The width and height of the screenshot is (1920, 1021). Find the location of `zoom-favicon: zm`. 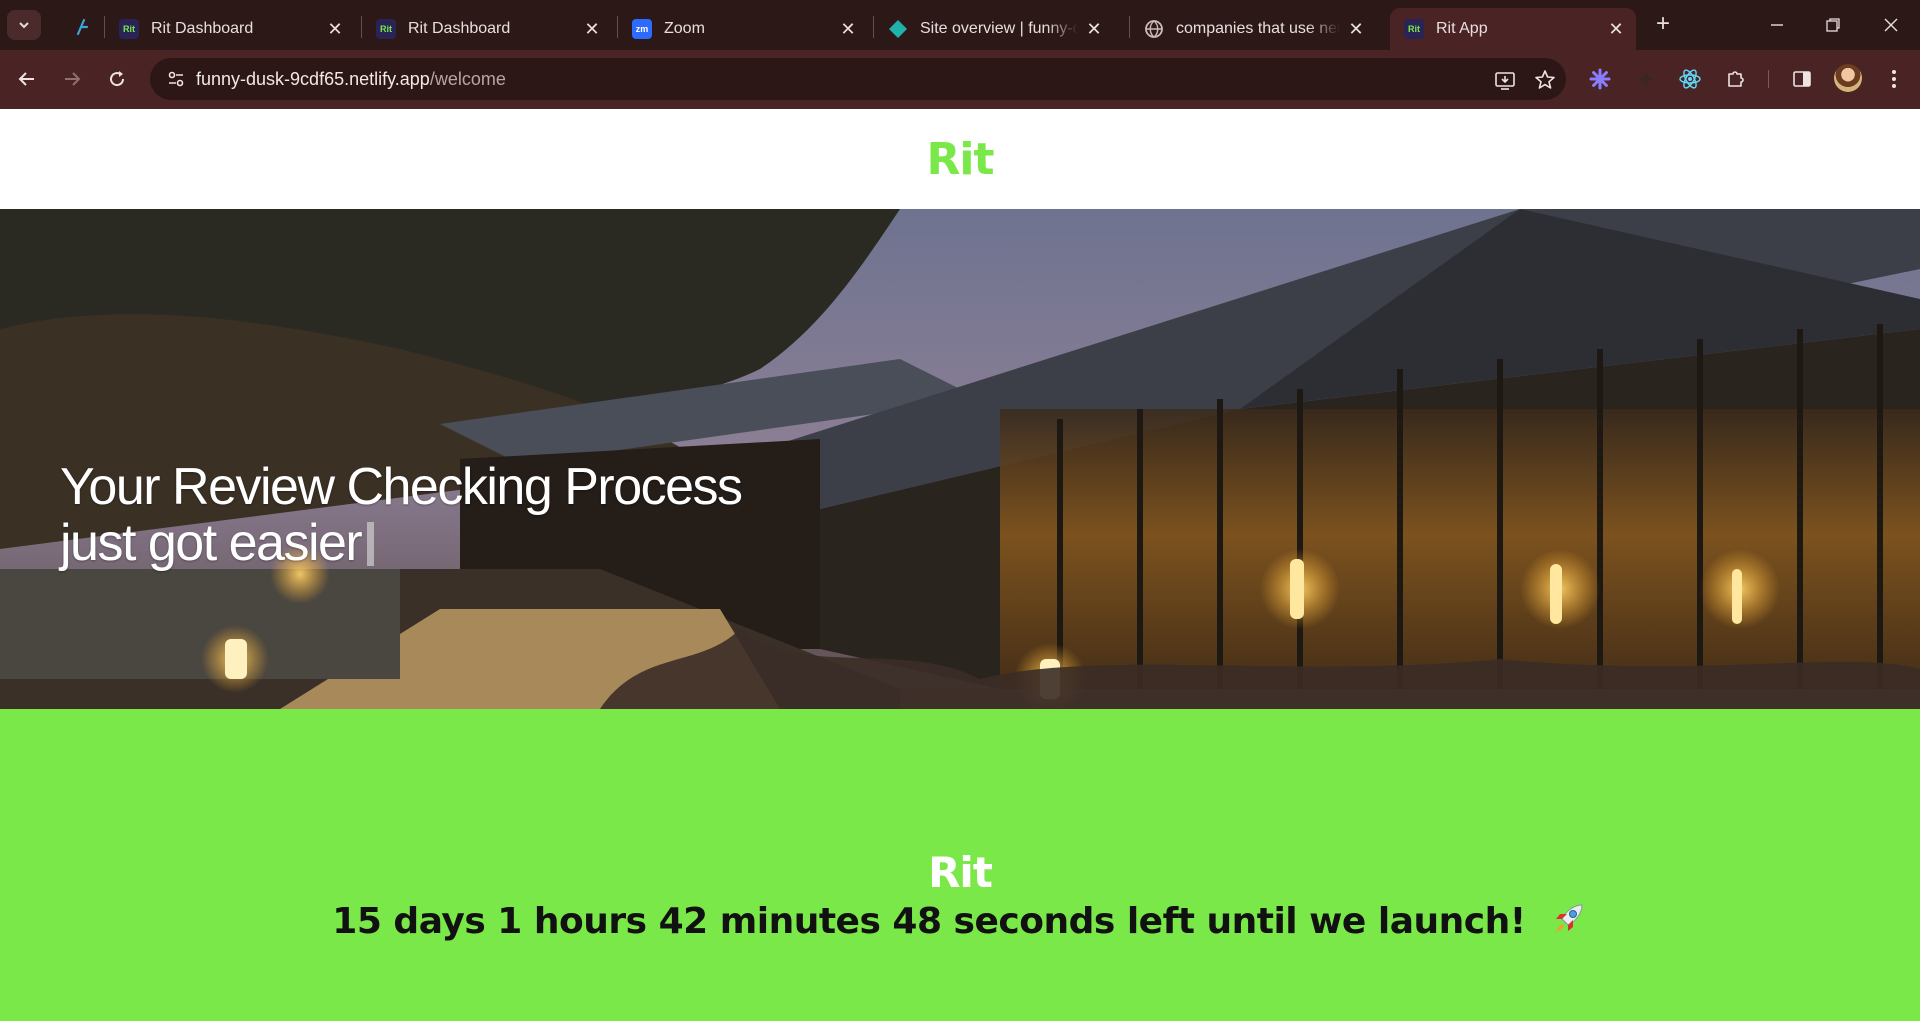

zoom-favicon: zm is located at coordinates (642, 29).